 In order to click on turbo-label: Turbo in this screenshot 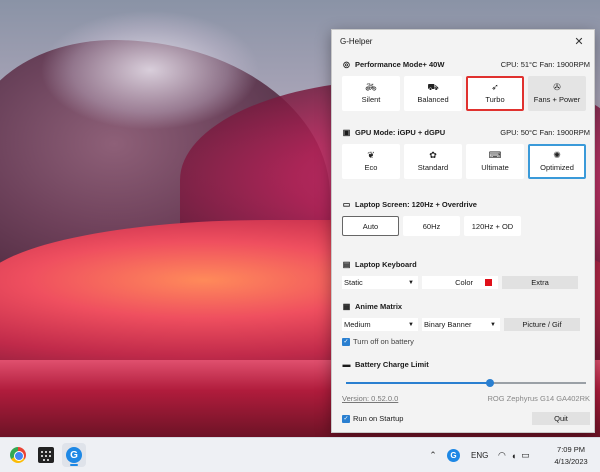, I will do `click(495, 99)`.